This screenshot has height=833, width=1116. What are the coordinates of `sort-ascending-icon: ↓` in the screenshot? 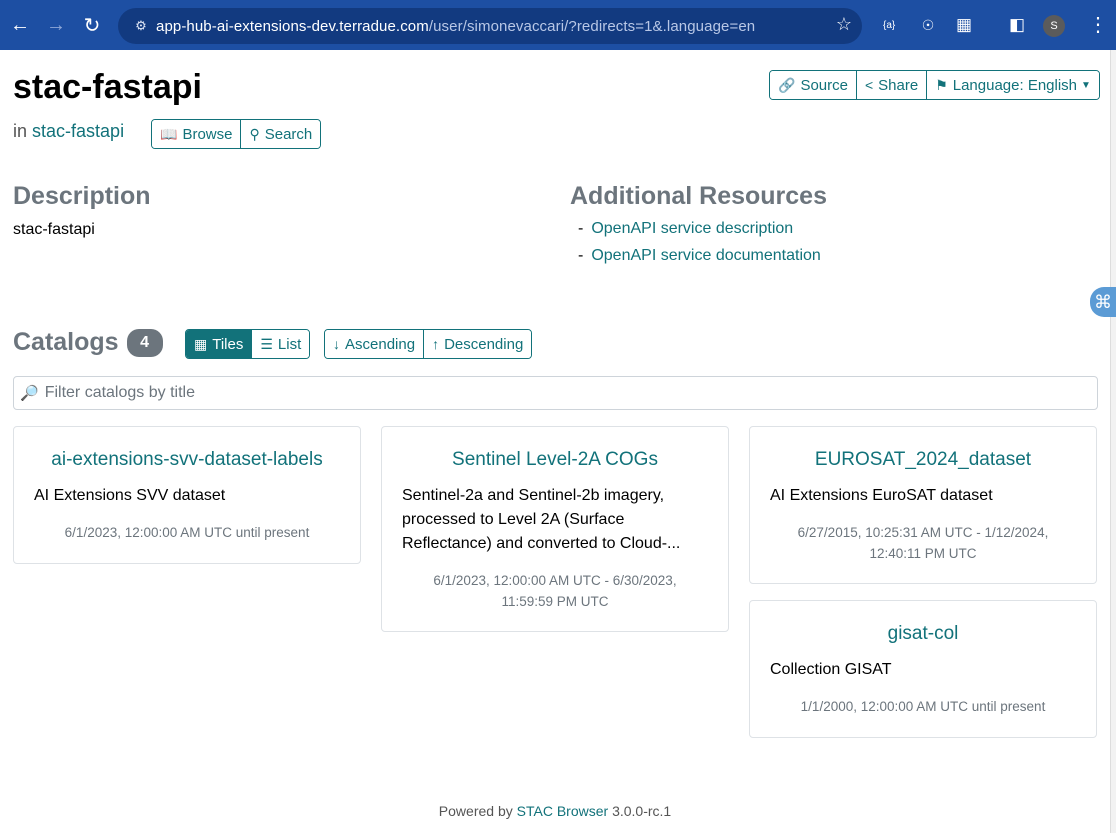 It's located at (336, 344).